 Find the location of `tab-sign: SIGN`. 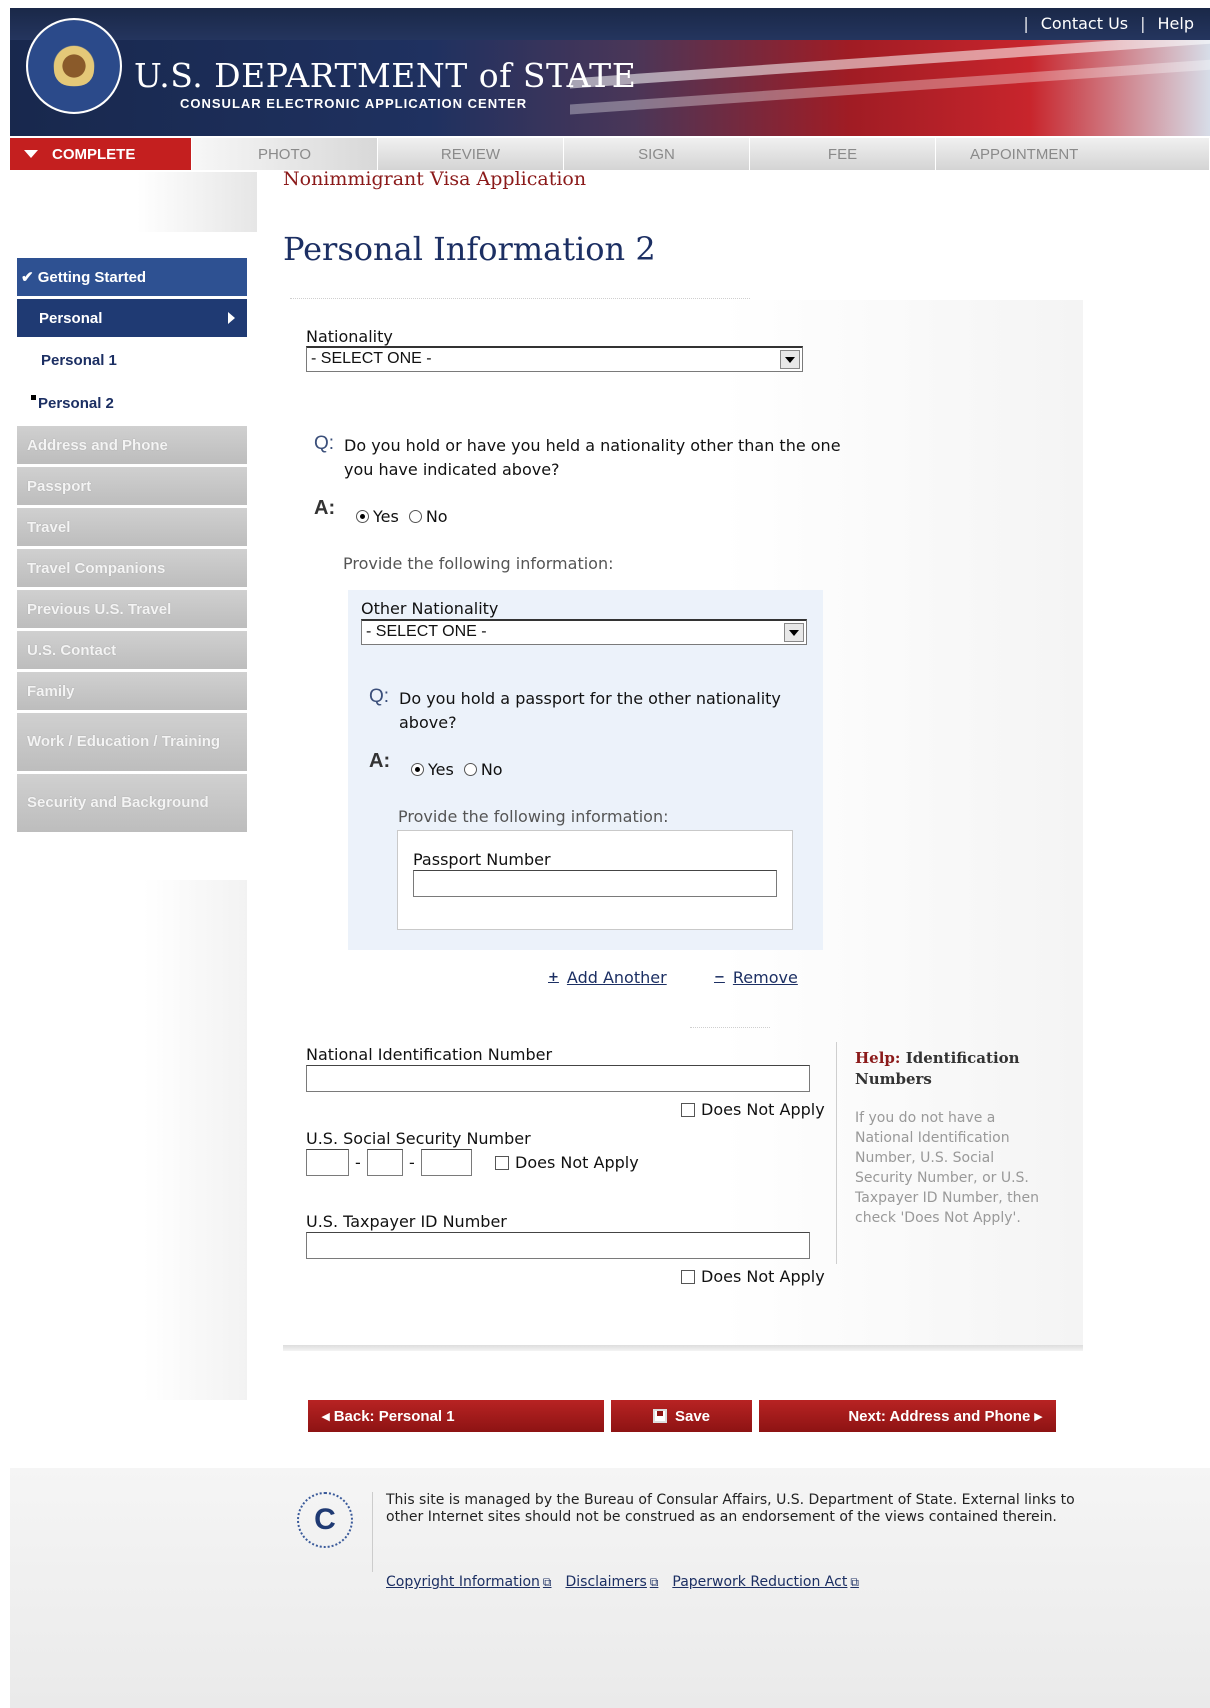

tab-sign: SIGN is located at coordinates (657, 154).